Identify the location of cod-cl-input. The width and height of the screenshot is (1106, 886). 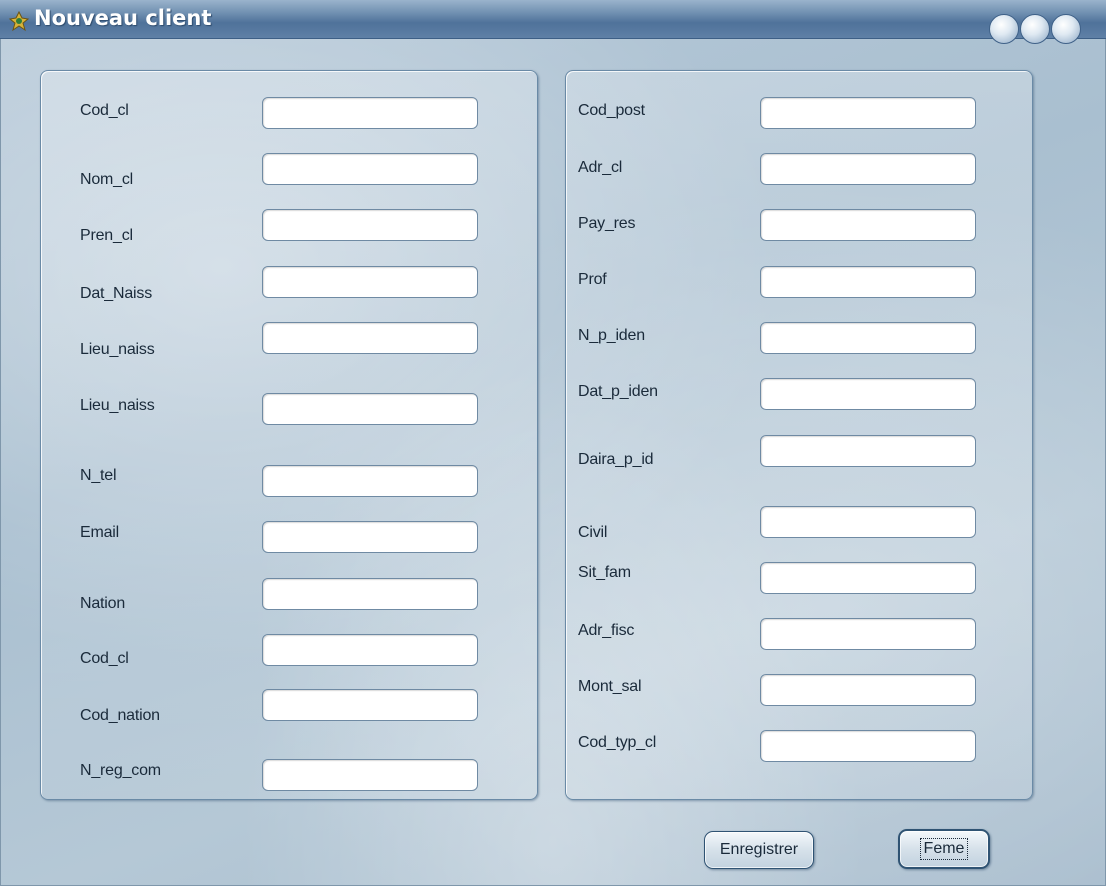
(370, 113).